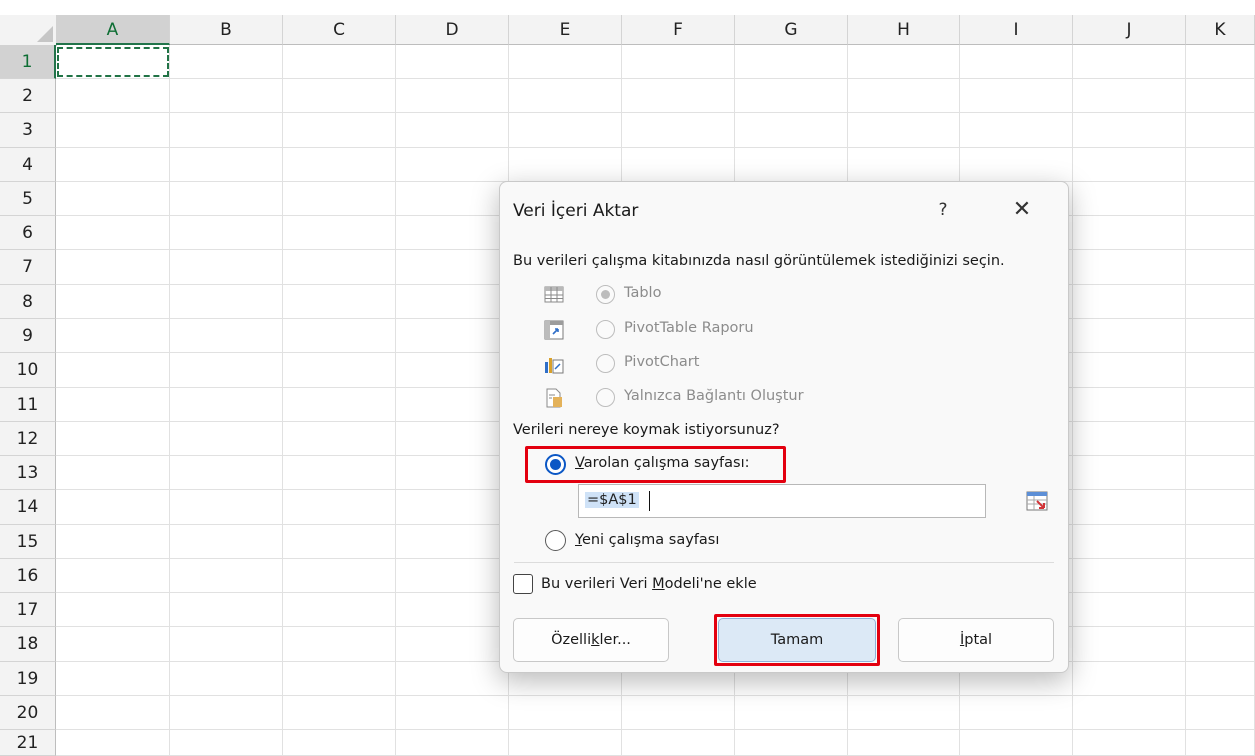 The image size is (1255, 756). Describe the element at coordinates (791, 30) in the screenshot. I see `column-header-g: G` at that location.